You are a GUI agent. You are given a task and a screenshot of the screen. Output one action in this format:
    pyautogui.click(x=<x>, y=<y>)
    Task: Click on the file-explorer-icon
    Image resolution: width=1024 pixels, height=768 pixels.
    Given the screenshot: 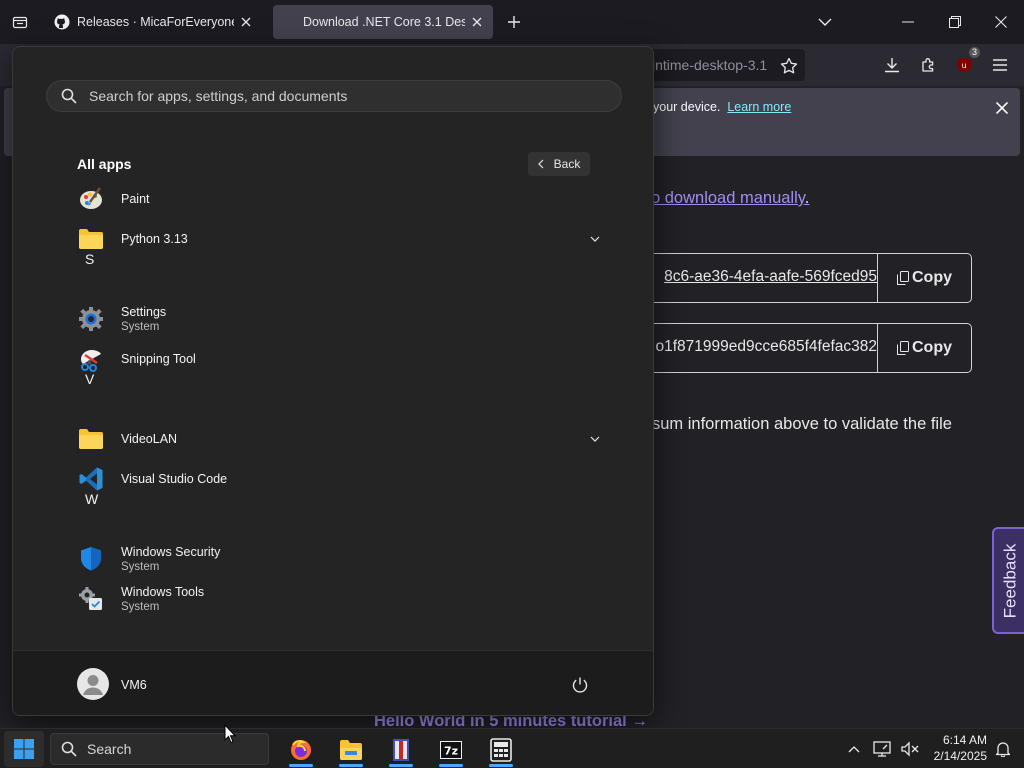 What is the action you would take?
    pyautogui.click(x=351, y=750)
    